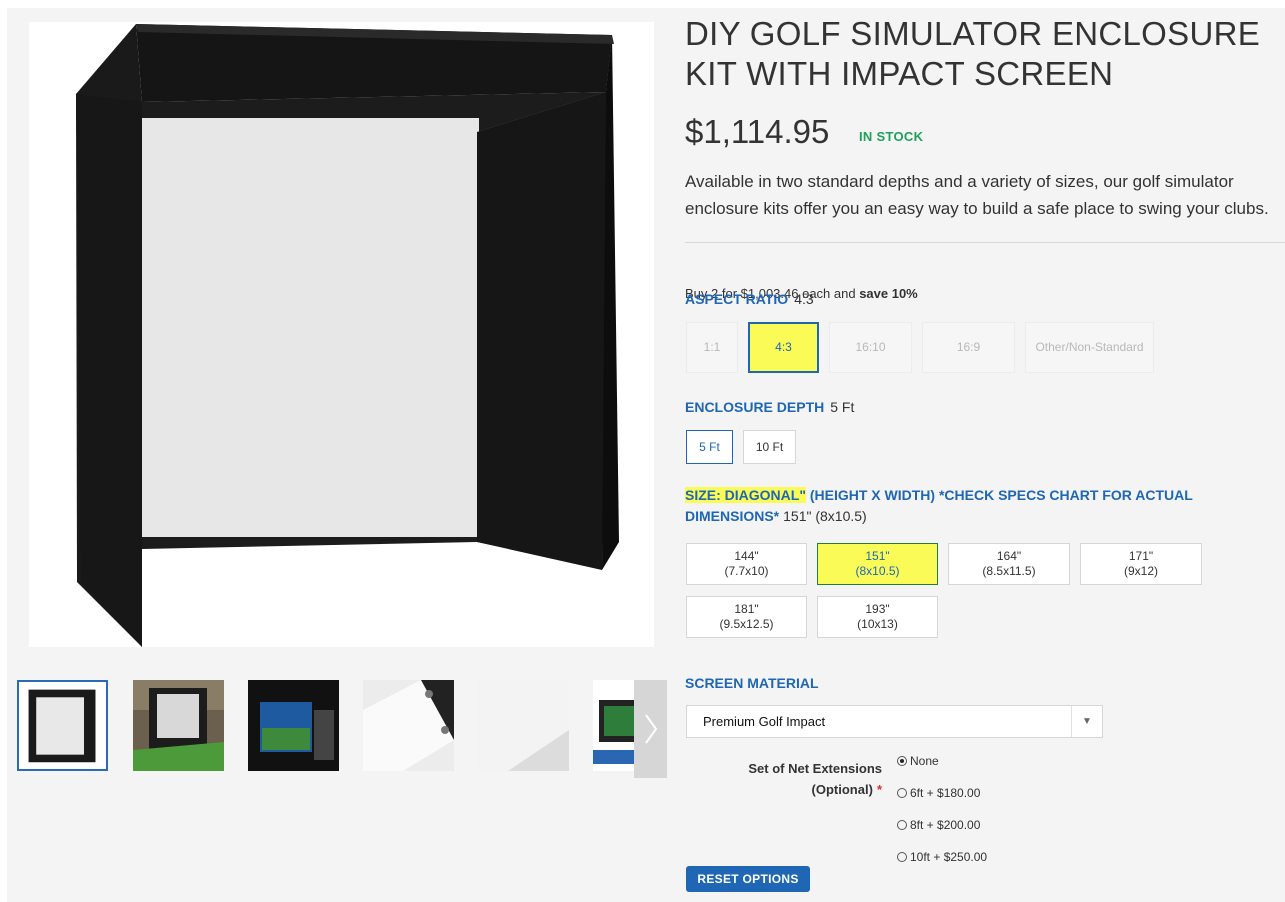 This screenshot has width=1285, height=902. Describe the element at coordinates (178, 725) in the screenshot. I see `thumbnail-enclosure-room-turf` at that location.